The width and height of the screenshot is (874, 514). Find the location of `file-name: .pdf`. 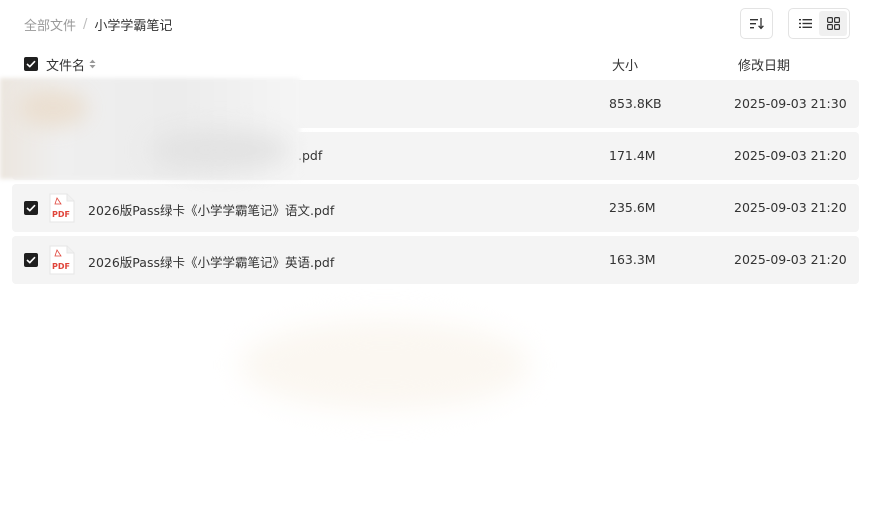

file-name: .pdf is located at coordinates (310, 155).